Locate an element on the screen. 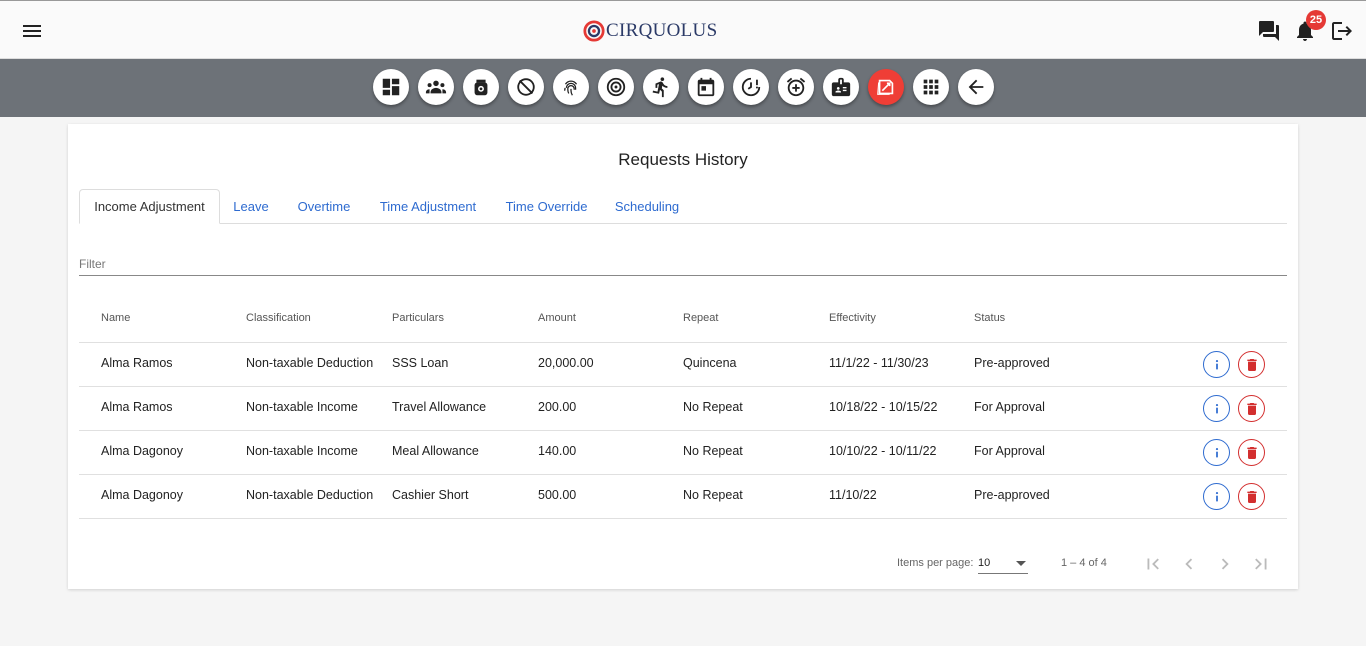 This screenshot has height=646, width=1366. items-per-page-select: 10 is located at coordinates (1003, 563).